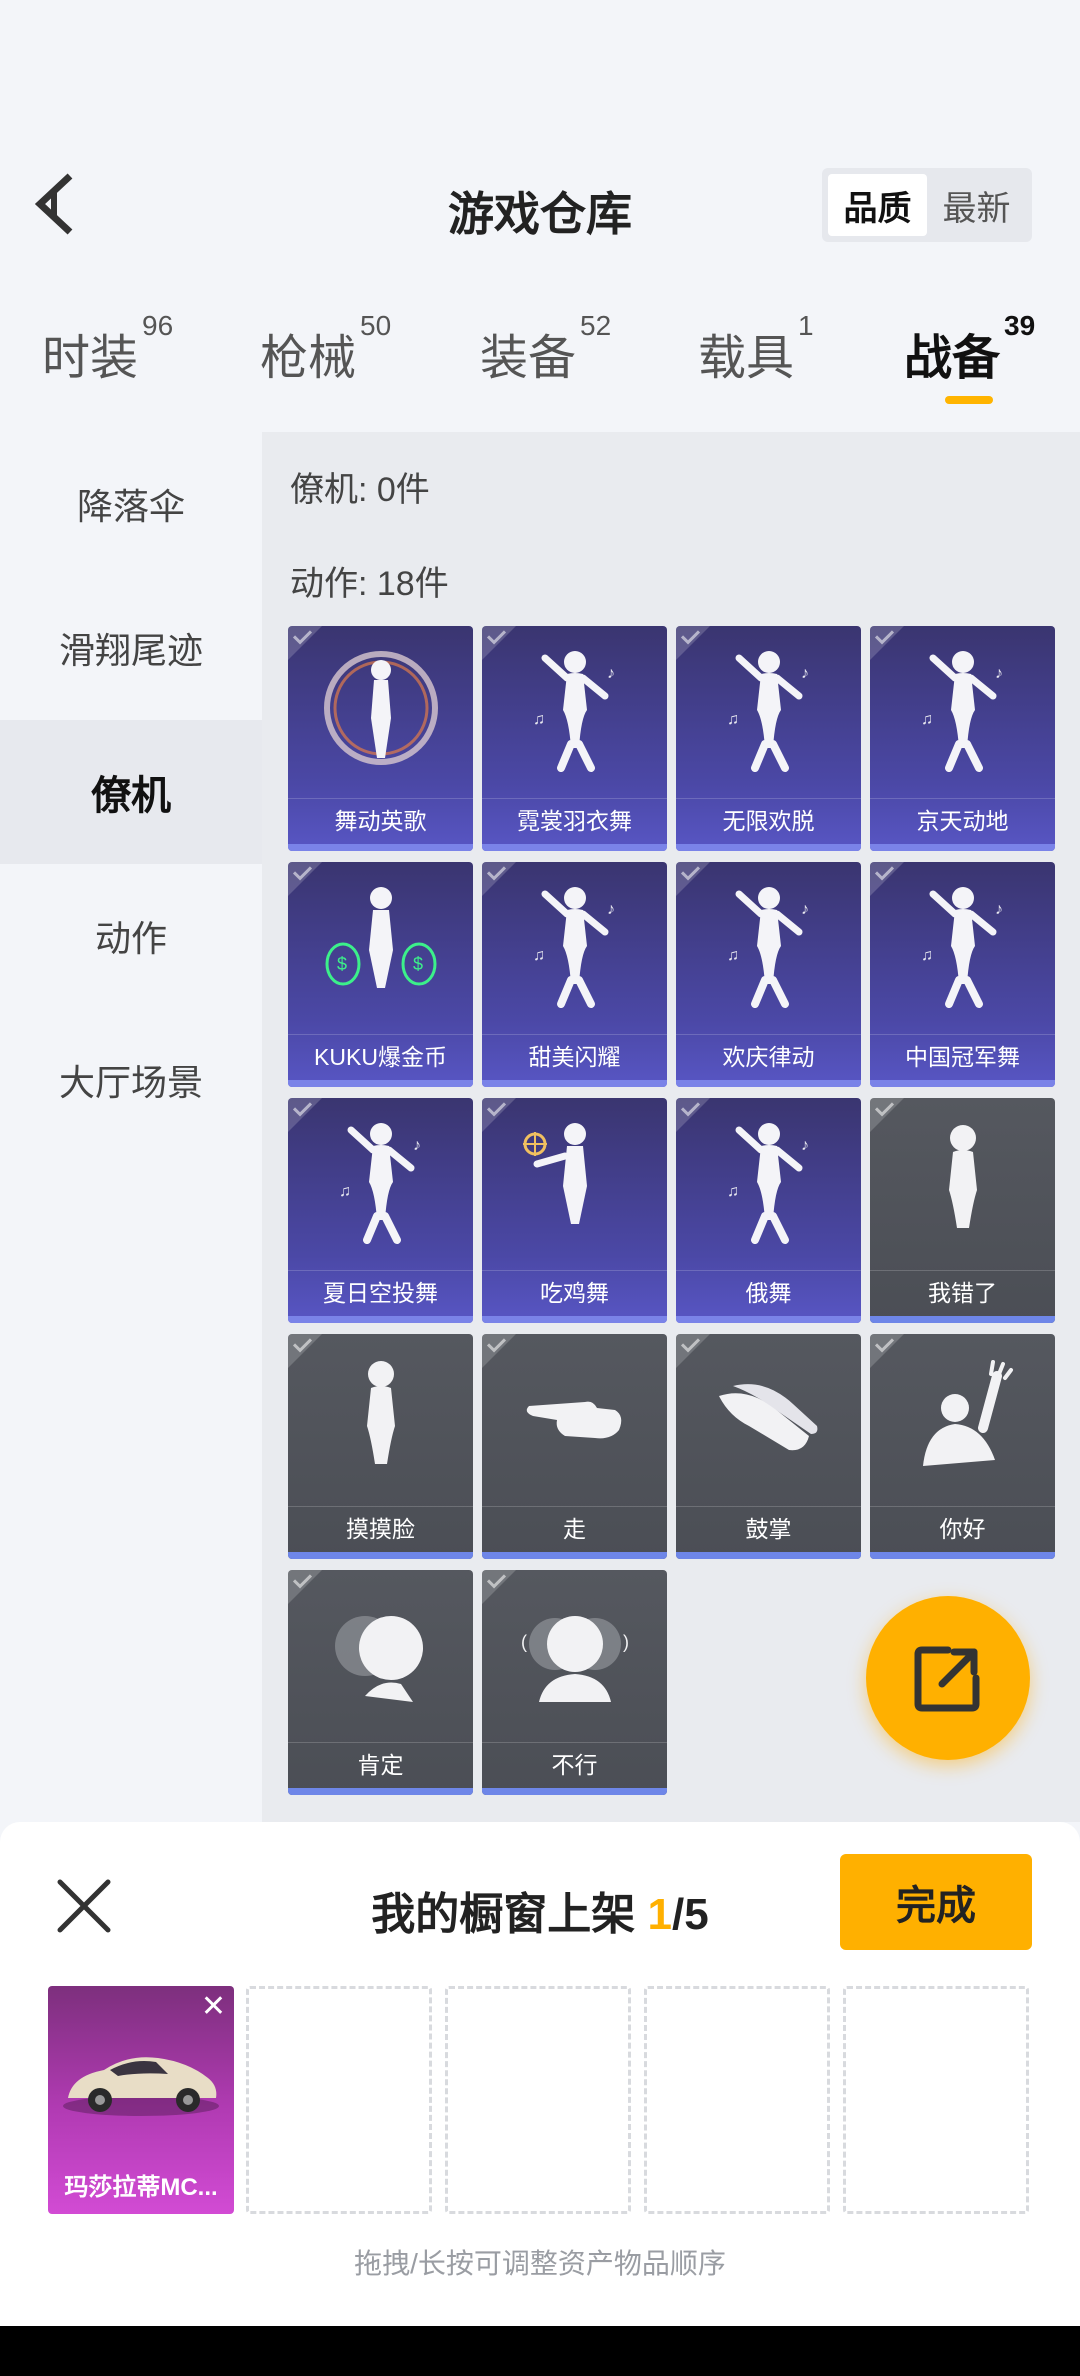 The width and height of the screenshot is (1080, 2376). I want to click on sort-quality-button: 品质, so click(877, 205).